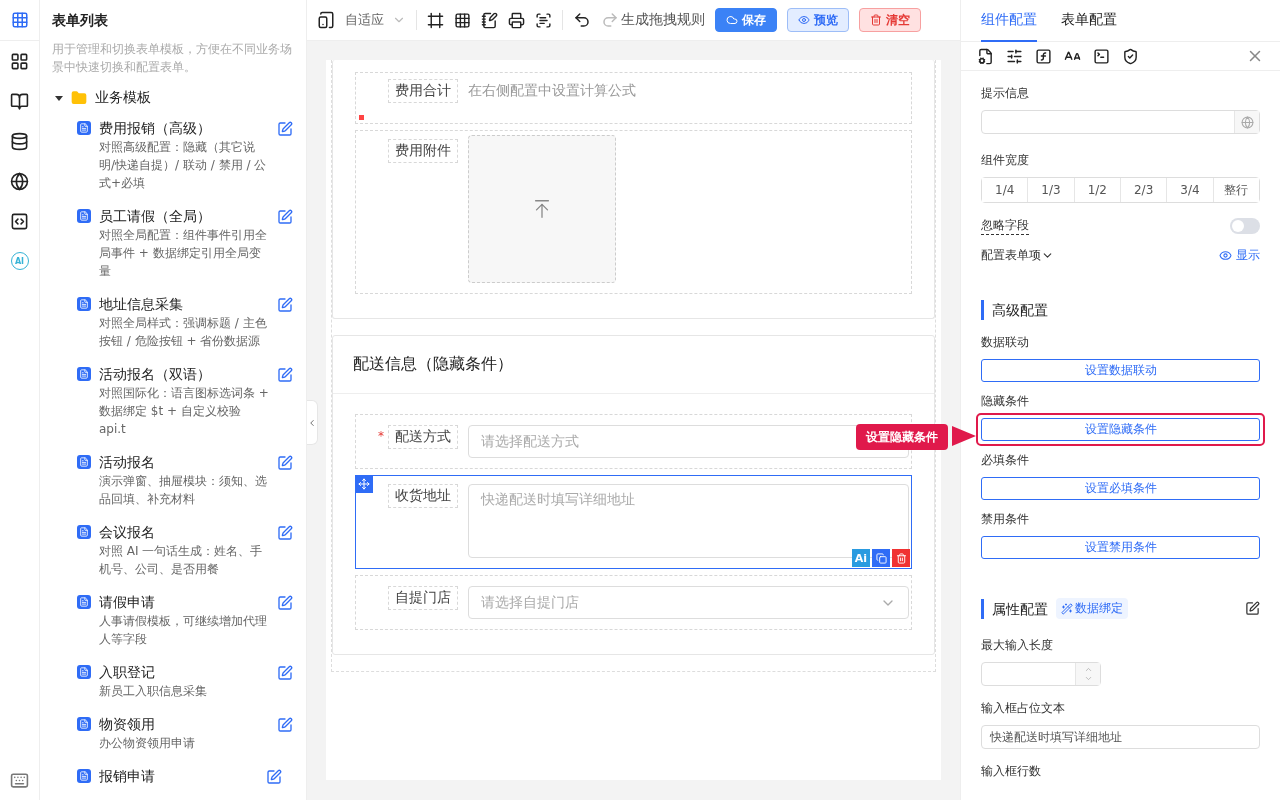 The width and height of the screenshot is (1280, 800). What do you see at coordinates (183, 630) in the screenshot?
I see `template-description: 人事请假模板，可继续增加代理人等字段` at bounding box center [183, 630].